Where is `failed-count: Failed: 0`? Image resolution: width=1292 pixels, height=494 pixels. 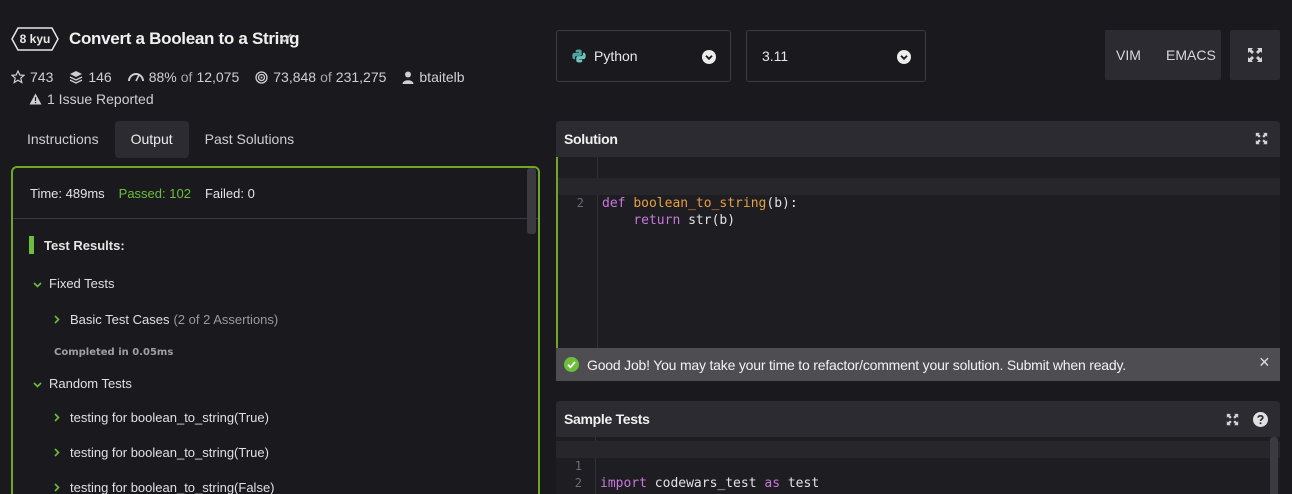
failed-count: Failed: 0 is located at coordinates (229, 193).